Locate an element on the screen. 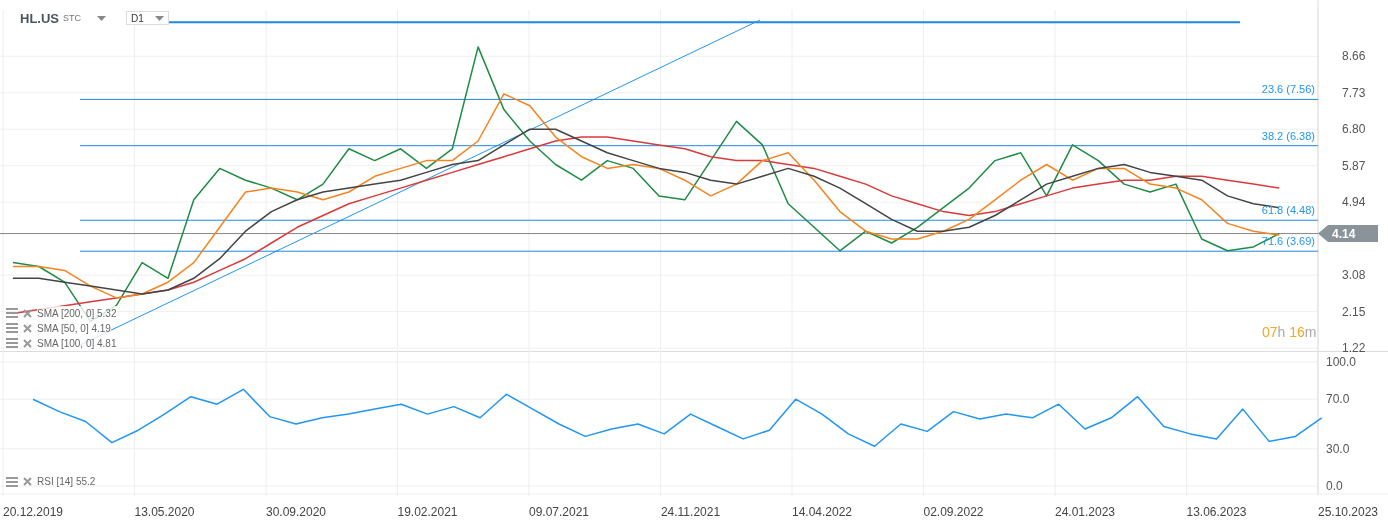 Image resolution: width=1388 pixels, height=526 pixels. indicator-legend: SMA [200, 0] 5.32 is located at coordinates (77, 313).